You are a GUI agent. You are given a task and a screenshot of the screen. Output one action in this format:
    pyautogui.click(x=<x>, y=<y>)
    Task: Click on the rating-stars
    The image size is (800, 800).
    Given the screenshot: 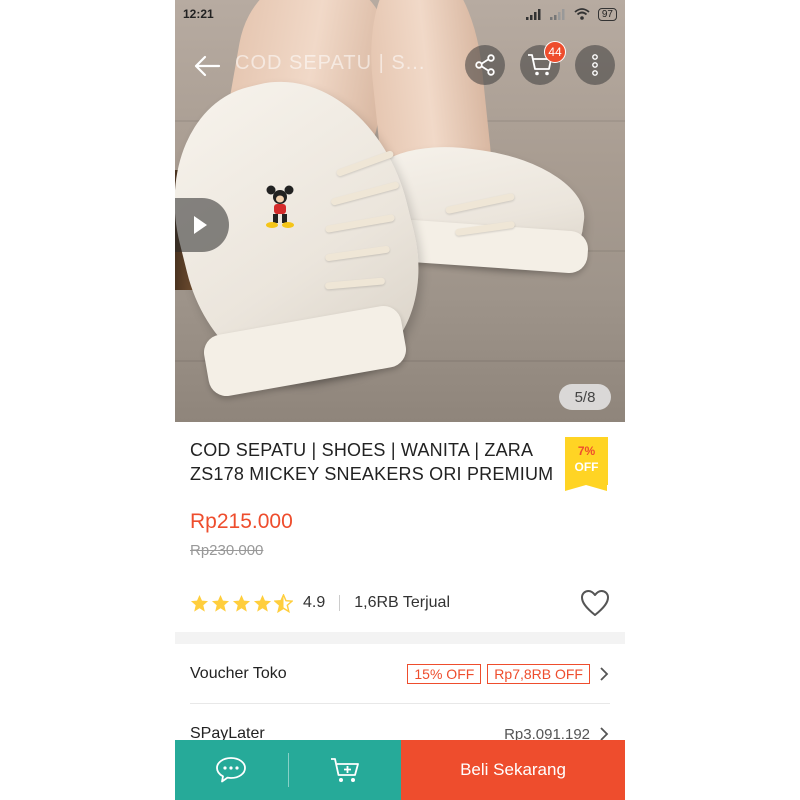 What is the action you would take?
    pyautogui.click(x=241, y=603)
    